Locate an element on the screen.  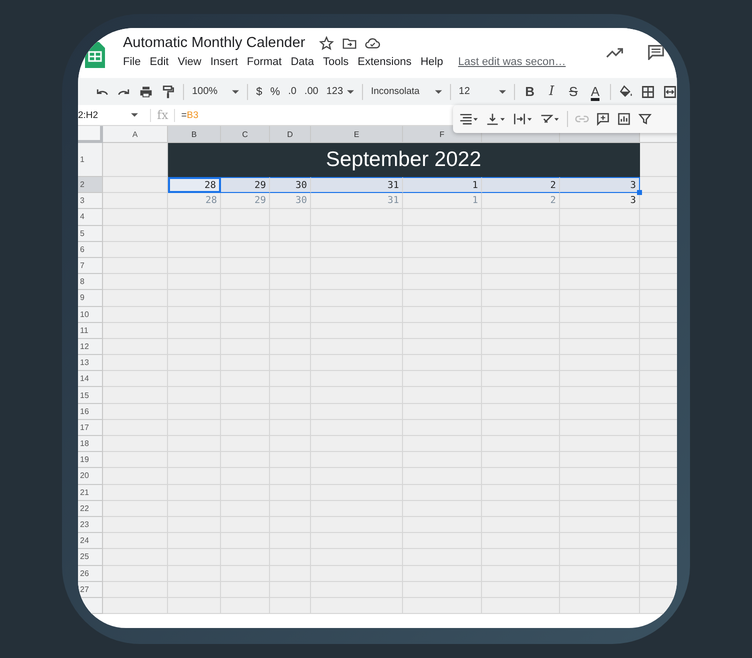
menu-item: Tools is located at coordinates (335, 62).